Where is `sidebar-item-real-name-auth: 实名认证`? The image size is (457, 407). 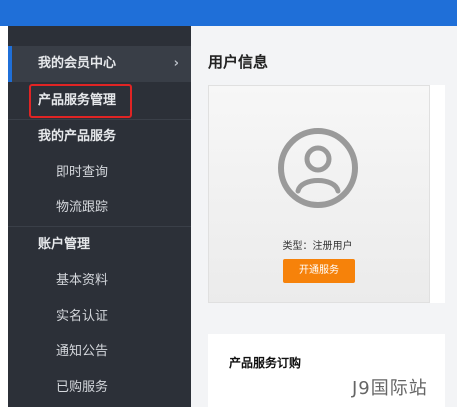
sidebar-item-real-name-auth: 实名认证 is located at coordinates (99, 317).